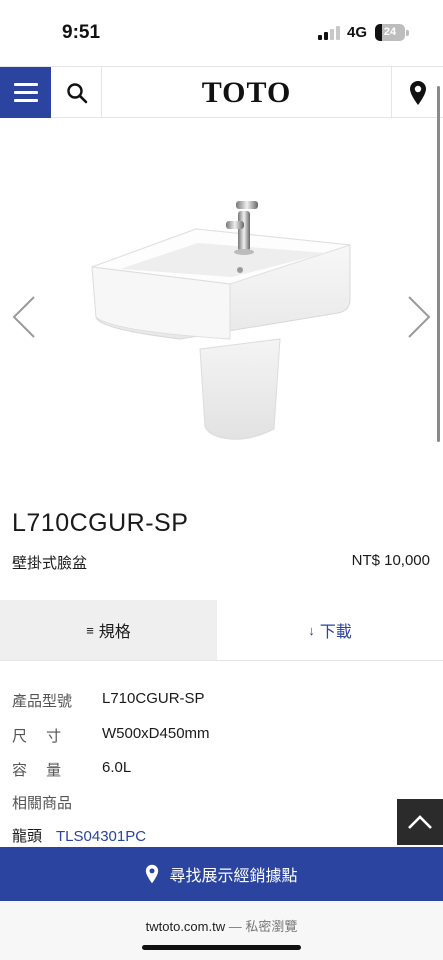 This screenshot has height=960, width=443. I want to click on site-header: TOTO, so click(221, 92).